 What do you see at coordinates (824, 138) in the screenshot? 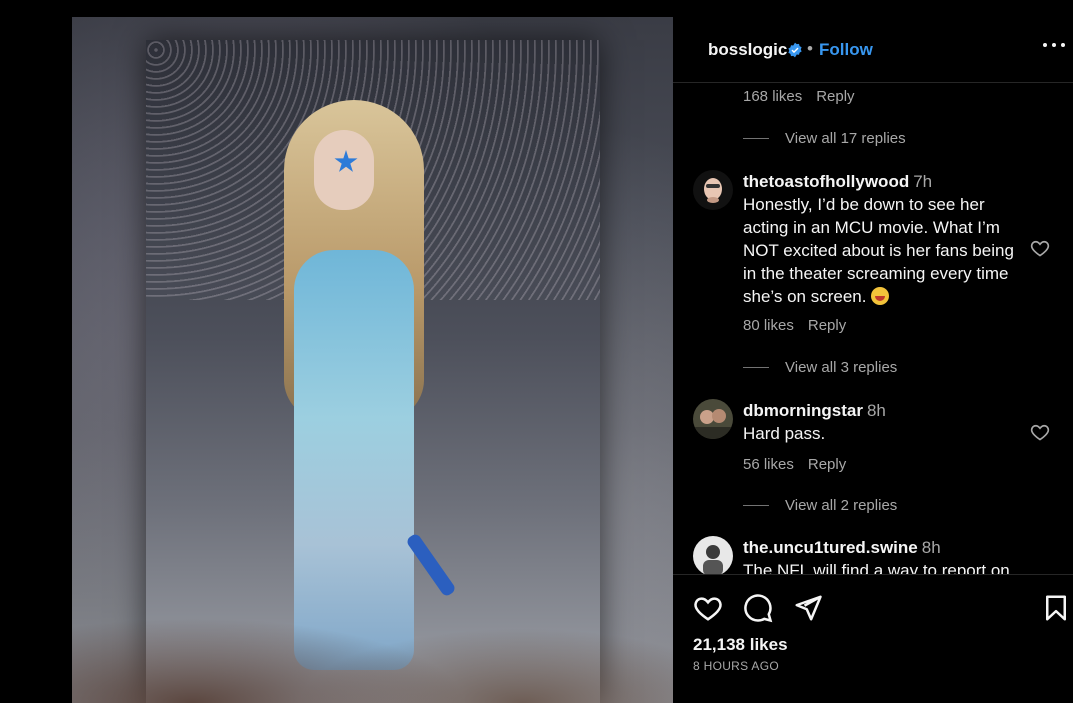
I see `view-replies-button: View all 17 replies` at bounding box center [824, 138].